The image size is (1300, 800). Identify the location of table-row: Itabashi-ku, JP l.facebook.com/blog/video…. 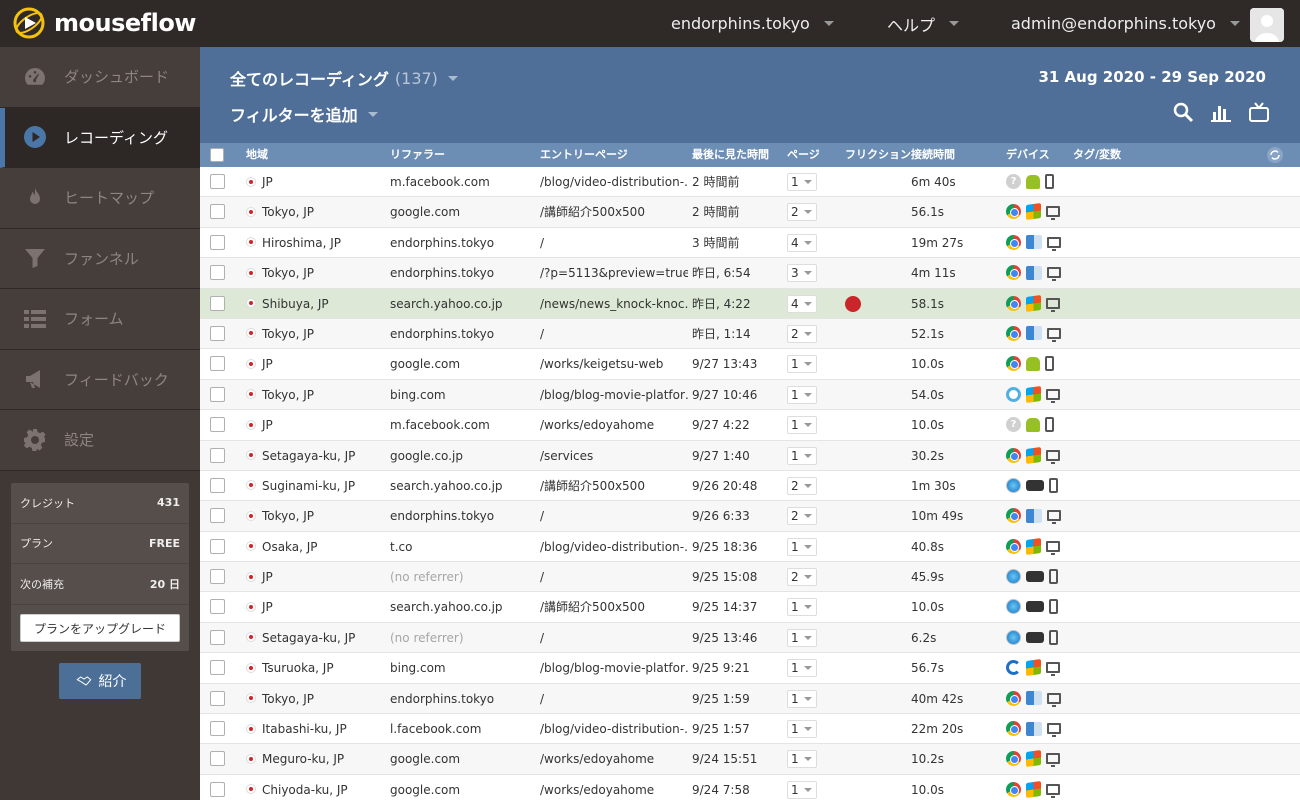
(750, 729).